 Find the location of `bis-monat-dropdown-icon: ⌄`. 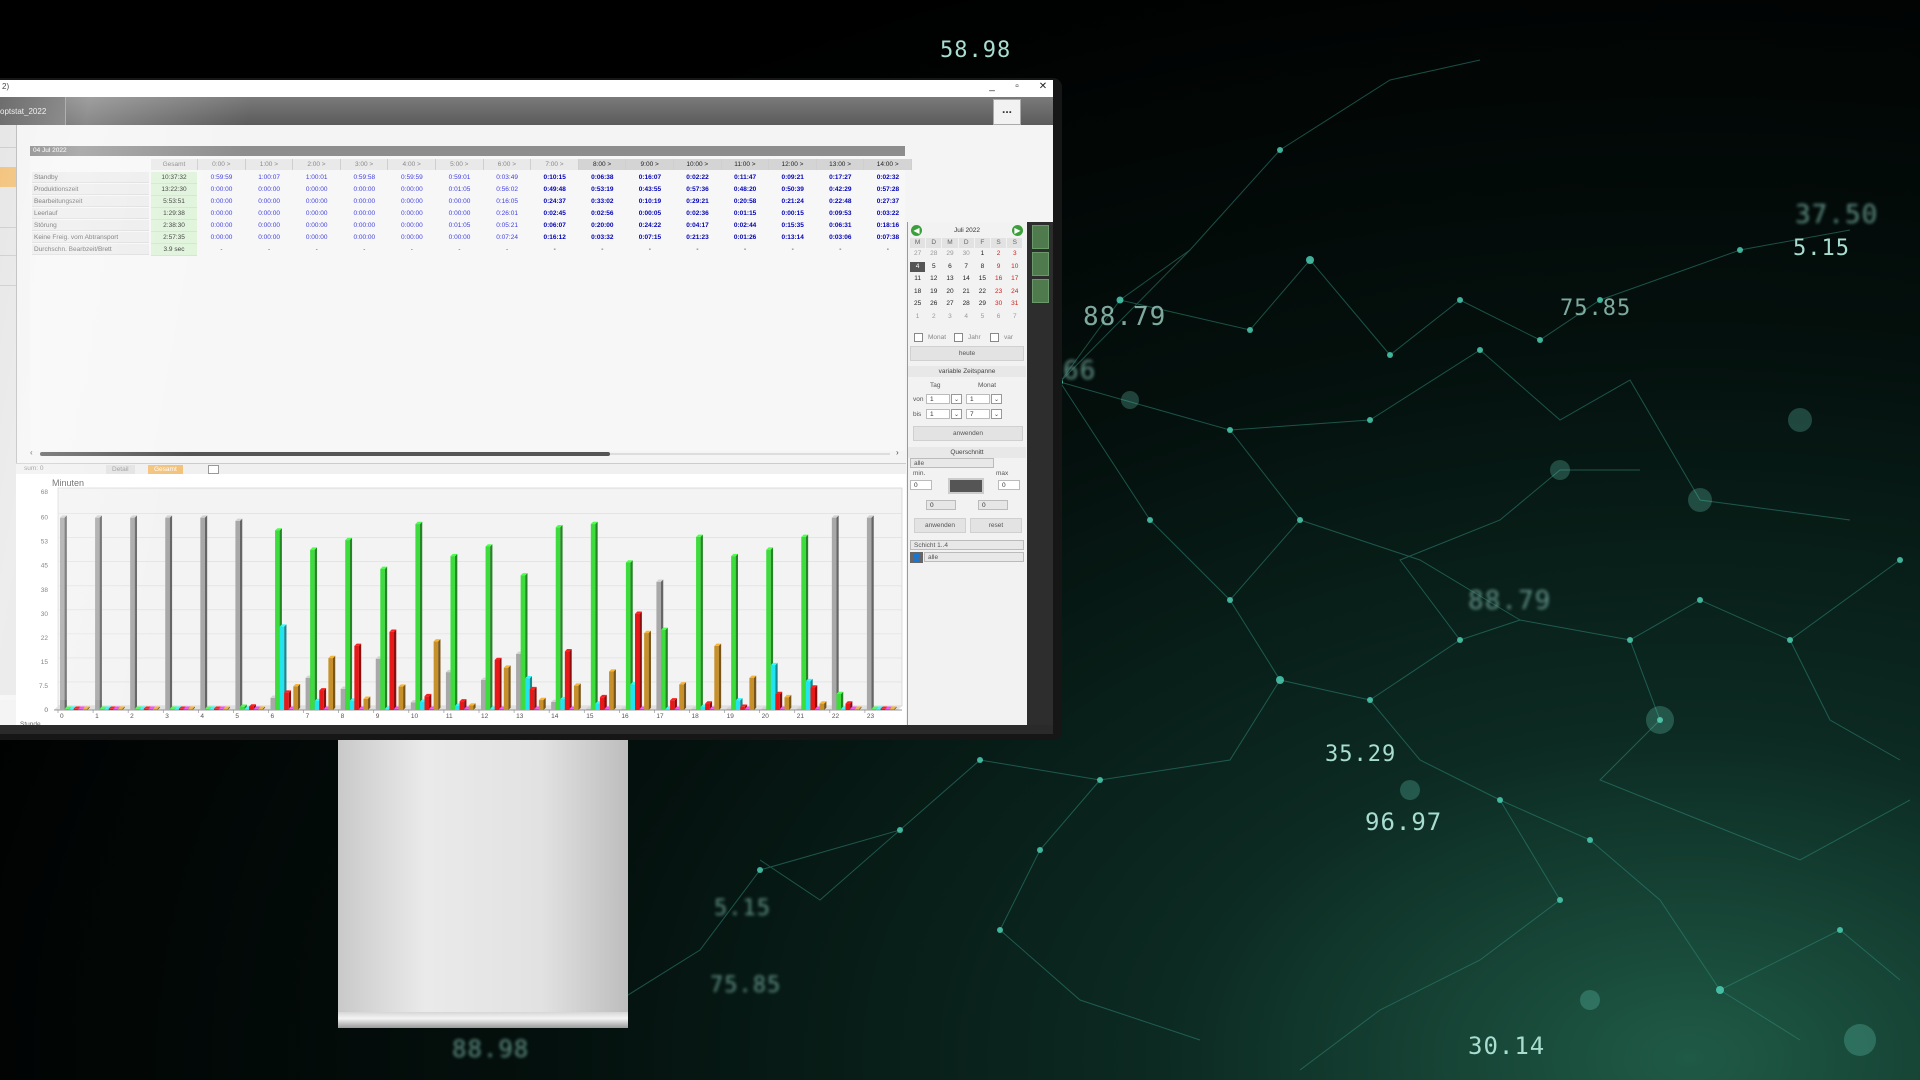

bis-monat-dropdown-icon: ⌄ is located at coordinates (996, 414).